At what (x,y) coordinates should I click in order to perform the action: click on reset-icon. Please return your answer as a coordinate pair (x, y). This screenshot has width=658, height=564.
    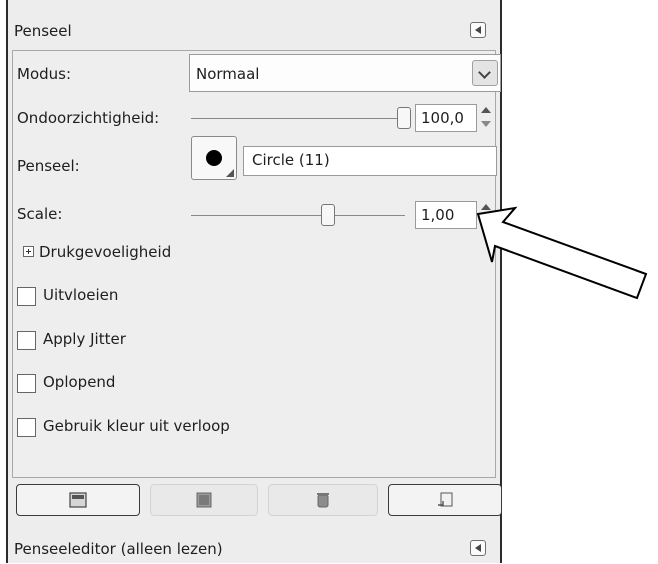
    Looking at the image, I should click on (445, 499).